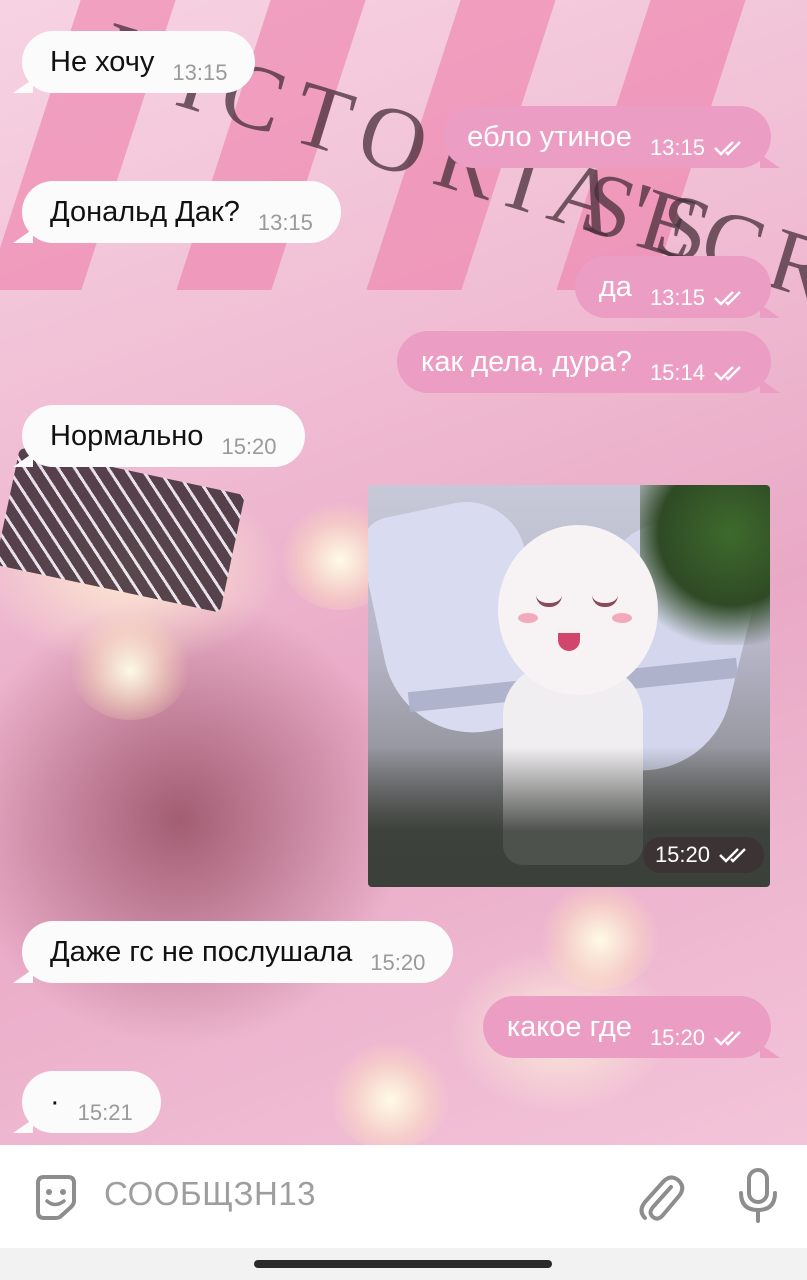 The image size is (807, 1280). I want to click on message-incoming: Не хочу 13:15, so click(134, 62).